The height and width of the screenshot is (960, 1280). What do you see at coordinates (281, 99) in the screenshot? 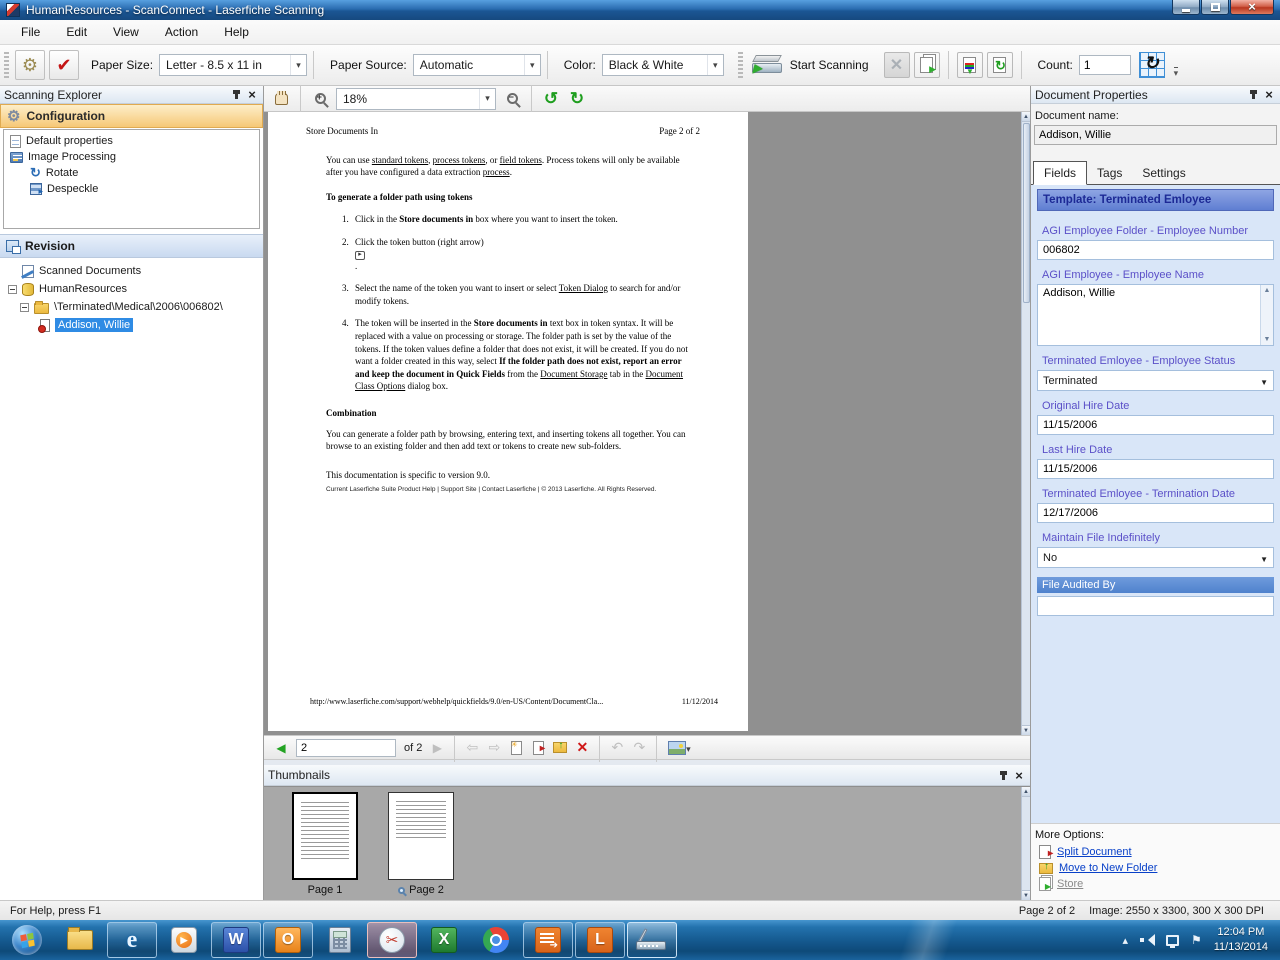
I see `pan-tool-button` at bounding box center [281, 99].